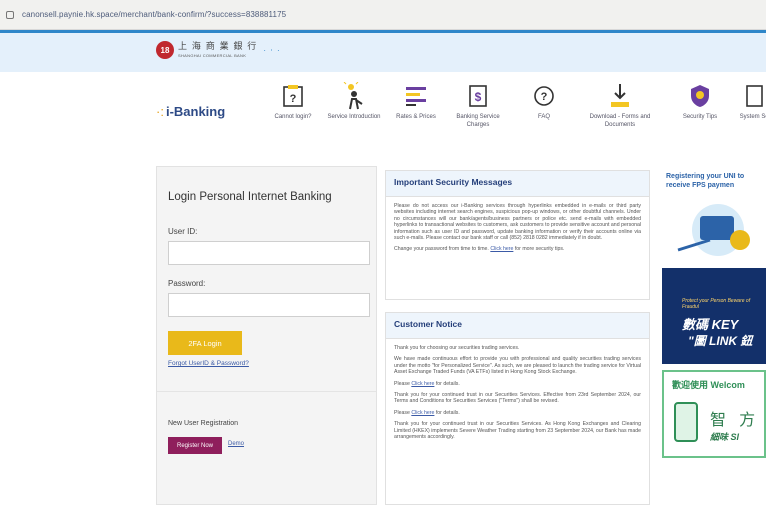 The width and height of the screenshot is (766, 505). What do you see at coordinates (710, 324) in the screenshot?
I see `digital-key-line1: 數碼 KEY` at bounding box center [710, 324].